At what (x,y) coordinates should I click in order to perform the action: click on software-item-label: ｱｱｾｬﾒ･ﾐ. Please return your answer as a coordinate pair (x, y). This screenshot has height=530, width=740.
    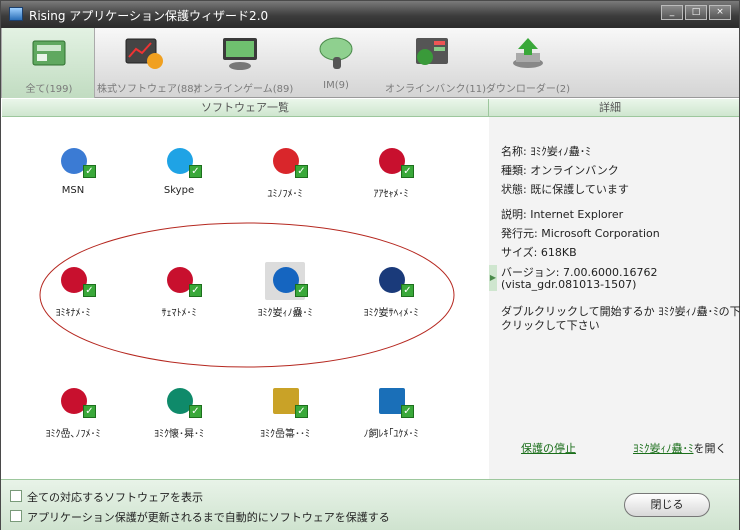
    Looking at the image, I should click on (391, 194).